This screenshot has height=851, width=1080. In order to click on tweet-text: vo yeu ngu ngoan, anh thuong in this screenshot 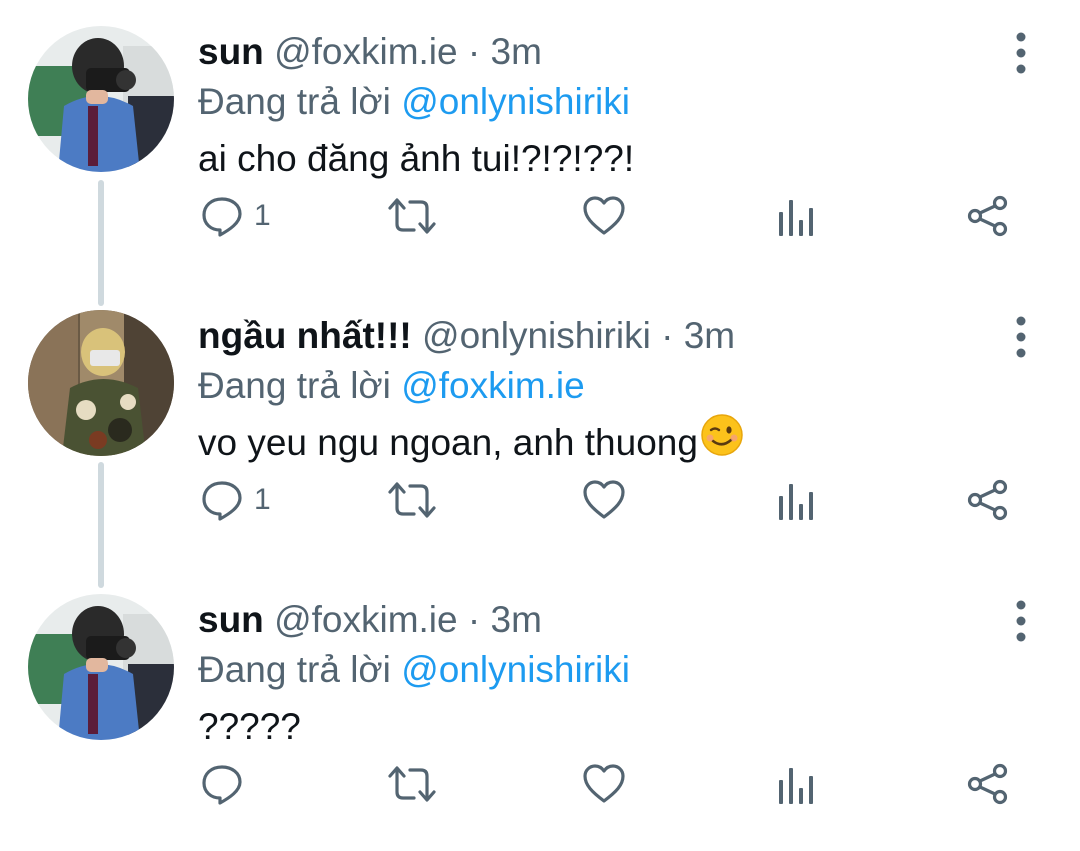, I will do `click(471, 441)`.